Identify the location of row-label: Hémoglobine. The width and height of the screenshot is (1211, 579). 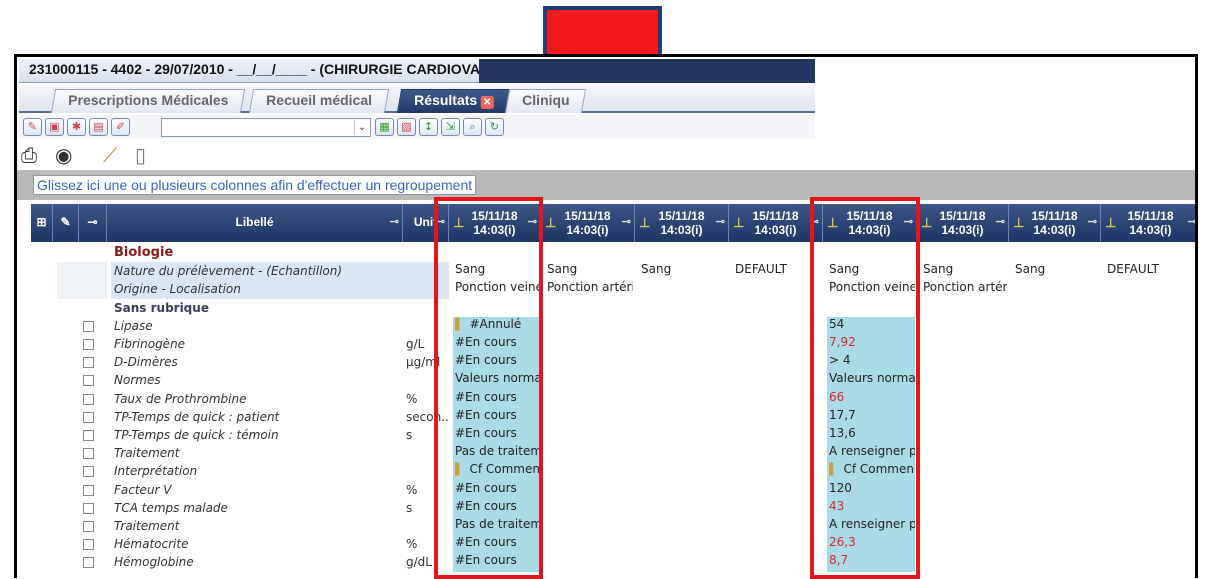
(154, 562).